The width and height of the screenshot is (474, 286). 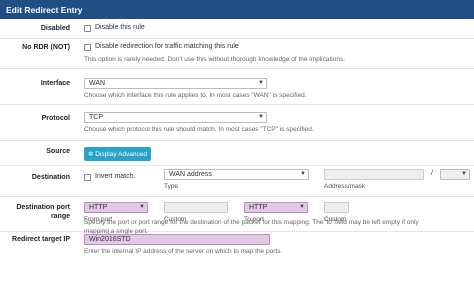 What do you see at coordinates (55, 118) in the screenshot?
I see `protocol-label: Protocol` at bounding box center [55, 118].